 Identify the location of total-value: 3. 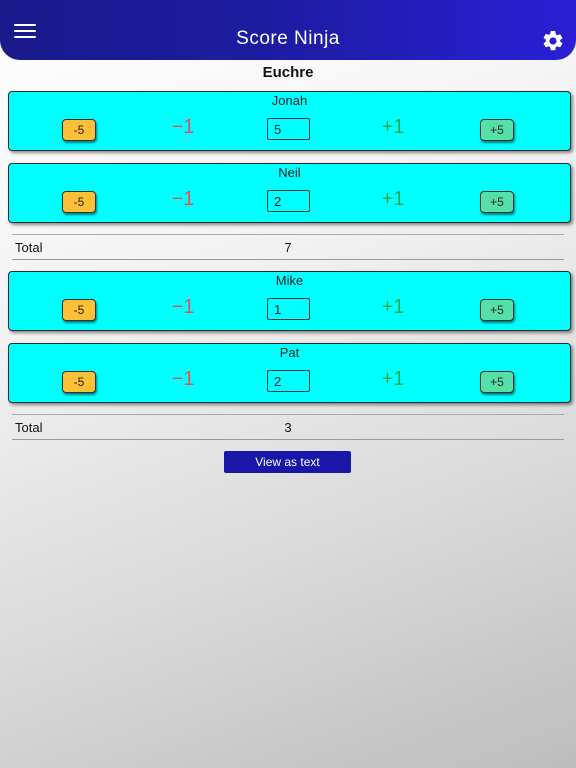
(288, 427).